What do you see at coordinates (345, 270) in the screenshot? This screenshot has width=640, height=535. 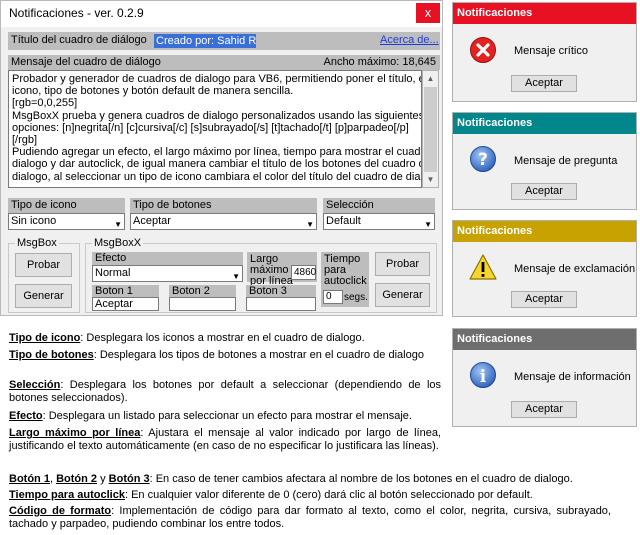 I see `autoclick-label: Tiempo para autoclick` at bounding box center [345, 270].